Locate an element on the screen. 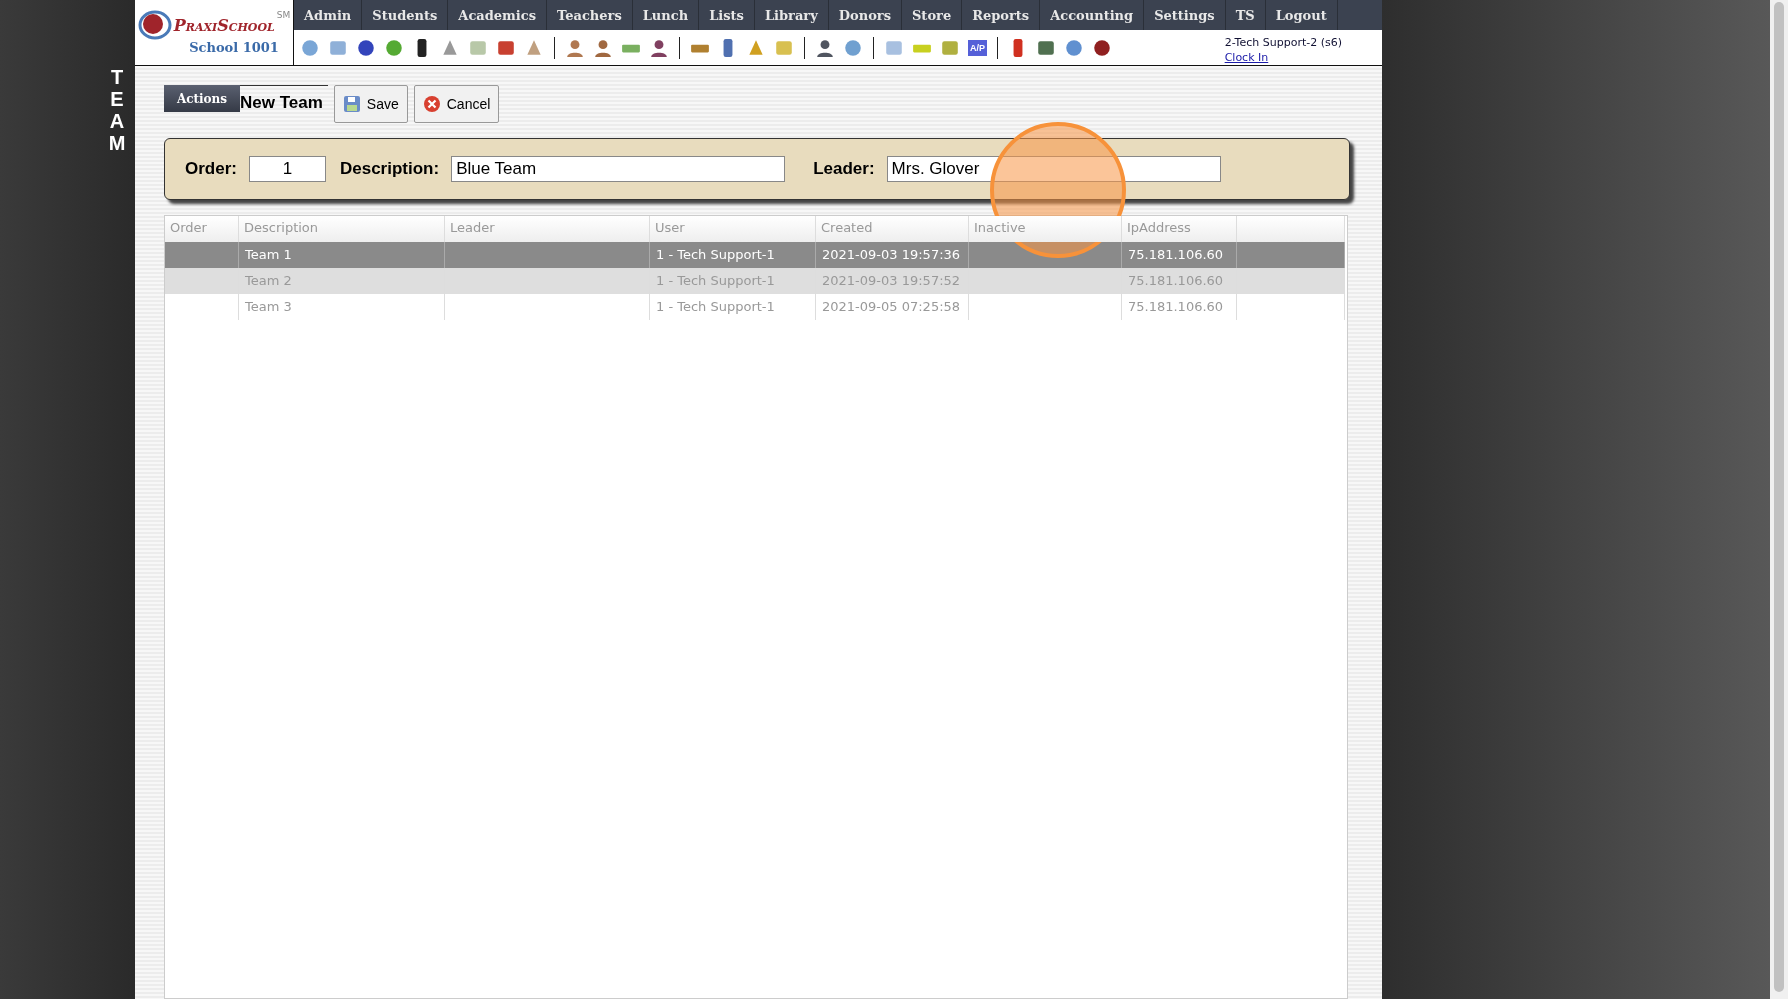  clock-in-link: Clock In is located at coordinates (1283, 57).